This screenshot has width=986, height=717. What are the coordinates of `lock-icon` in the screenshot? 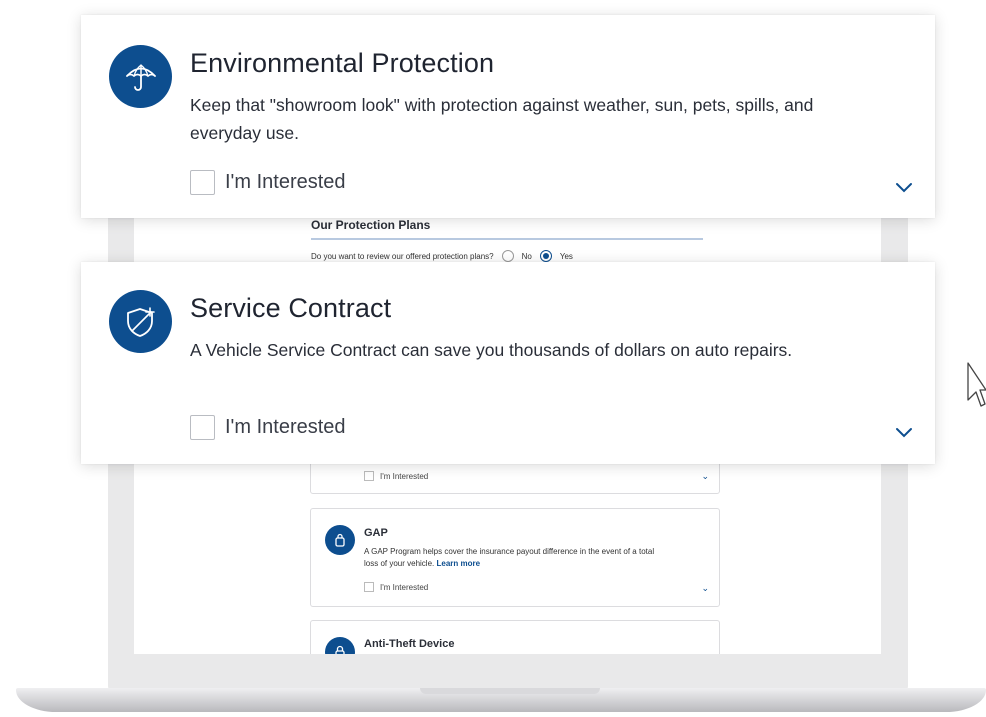 It's located at (340, 540).